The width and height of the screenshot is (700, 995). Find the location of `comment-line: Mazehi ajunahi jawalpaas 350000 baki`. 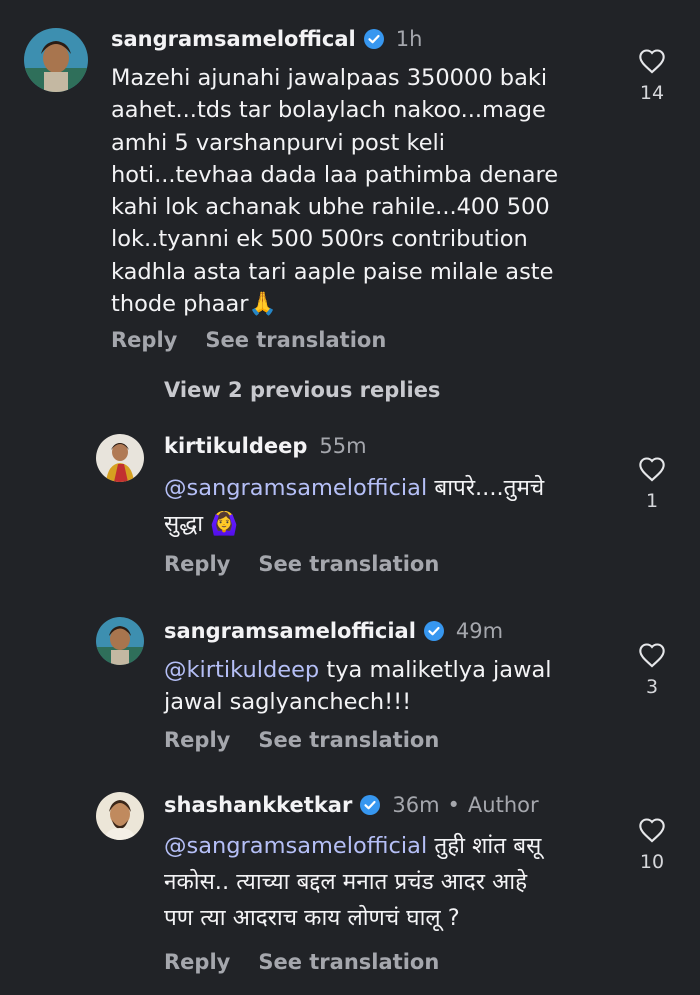

comment-line: Mazehi ajunahi jawalpaas 350000 baki is located at coordinates (329, 78).